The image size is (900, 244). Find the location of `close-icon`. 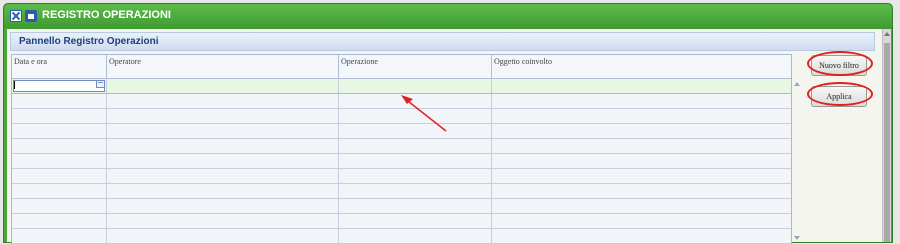

close-icon is located at coordinates (16, 16).